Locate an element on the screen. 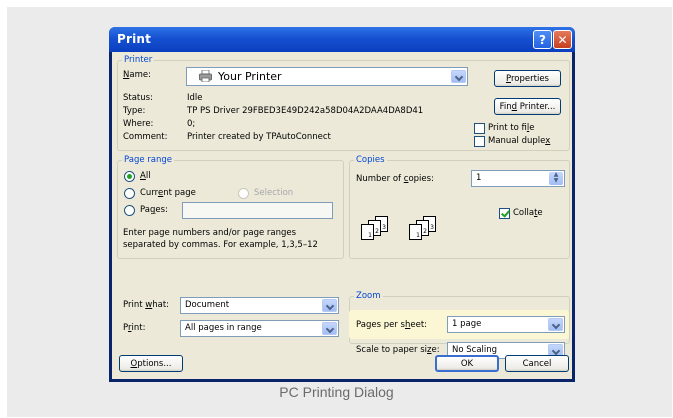  spinner-arrows-icon: ▲ ▼ is located at coordinates (556, 178).